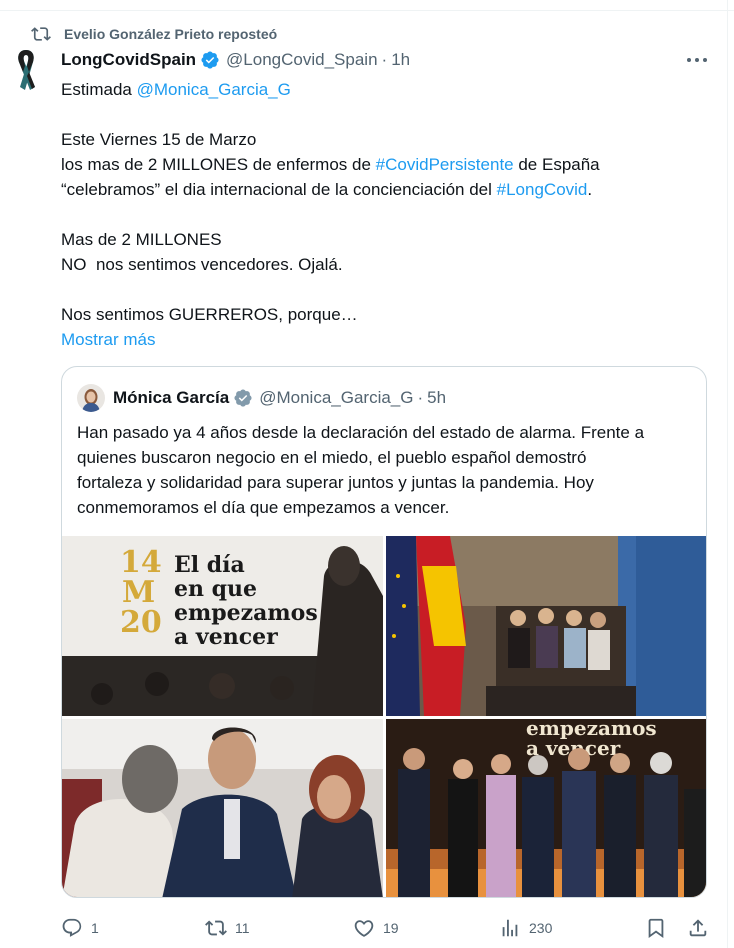 Image resolution: width=734 pixels, height=948 pixels. I want to click on tweet-line-5: Mas de 2 MILLONES, so click(141, 239).